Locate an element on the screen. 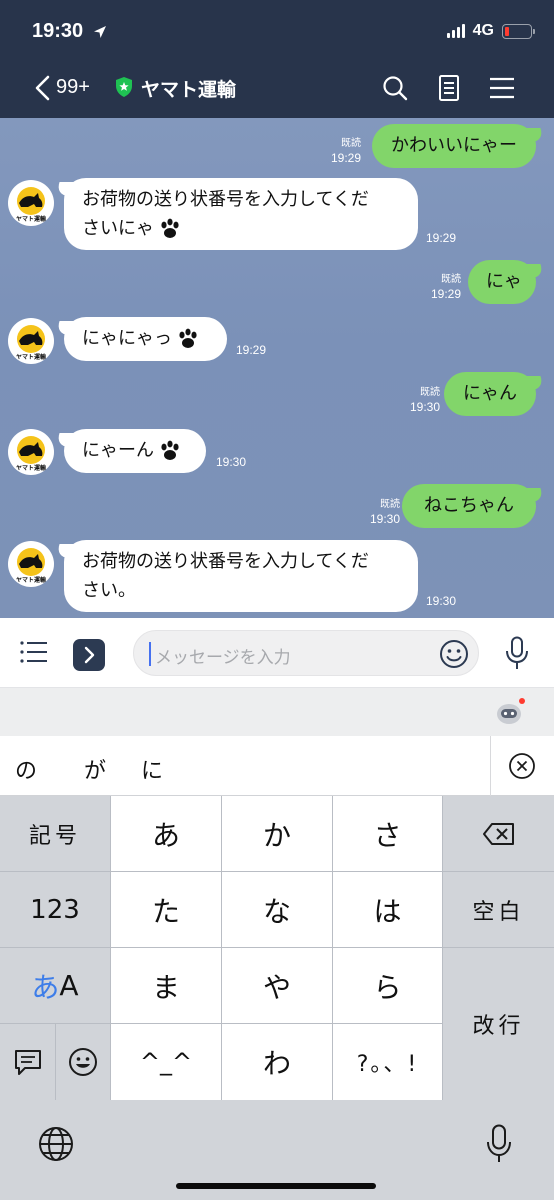 Image resolution: width=554 pixels, height=1200 pixels. list-menu-icon is located at coordinates (34, 652).